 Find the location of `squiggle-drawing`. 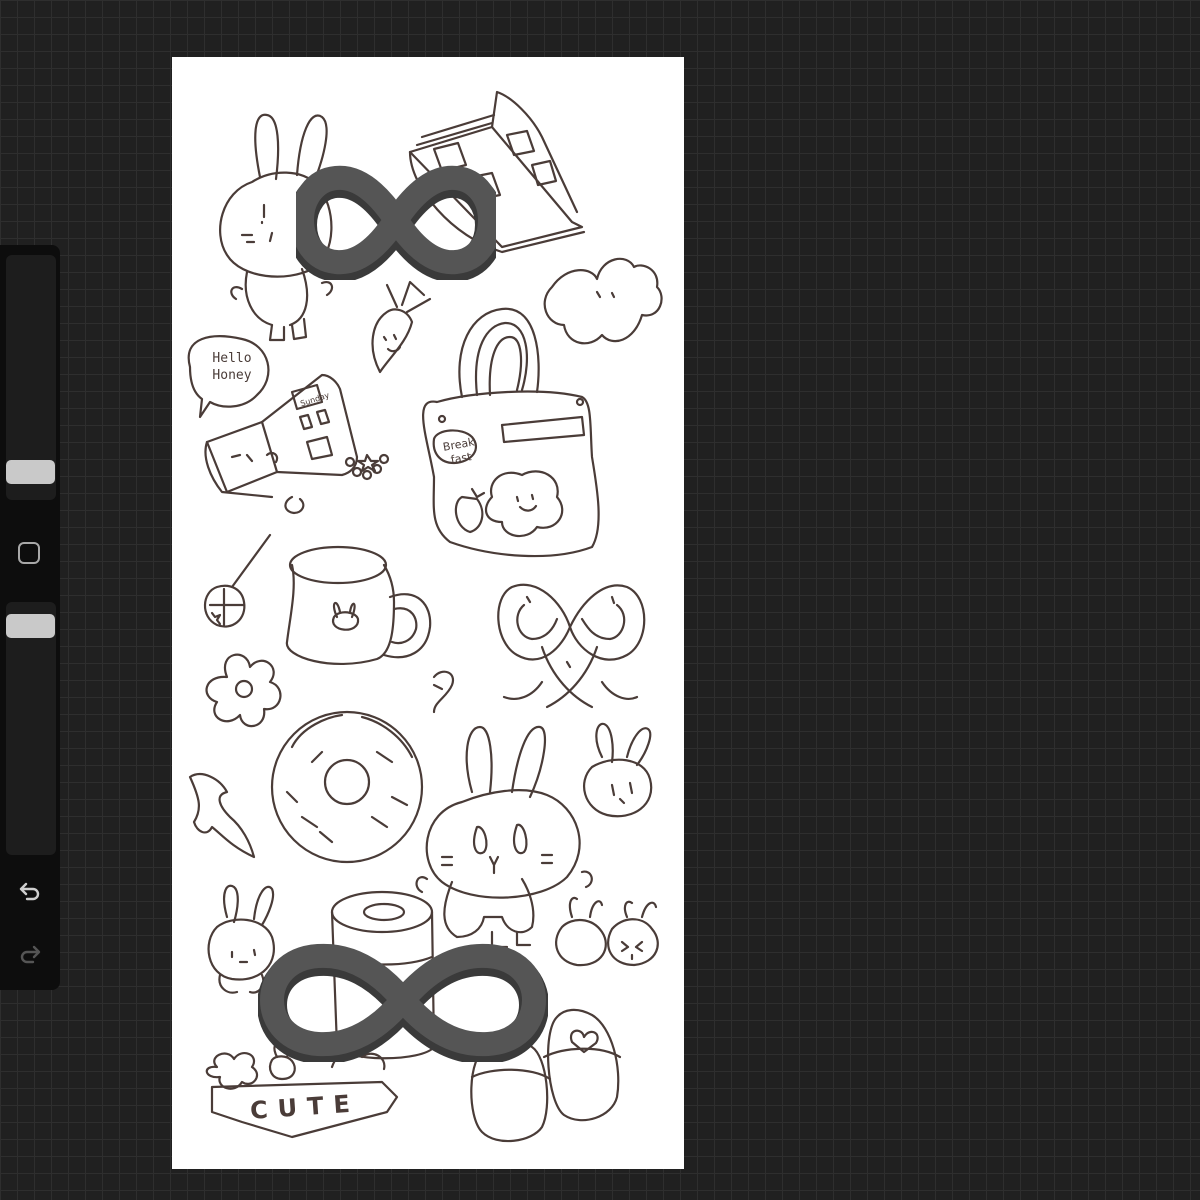

squiggle-drawing is located at coordinates (443, 692).